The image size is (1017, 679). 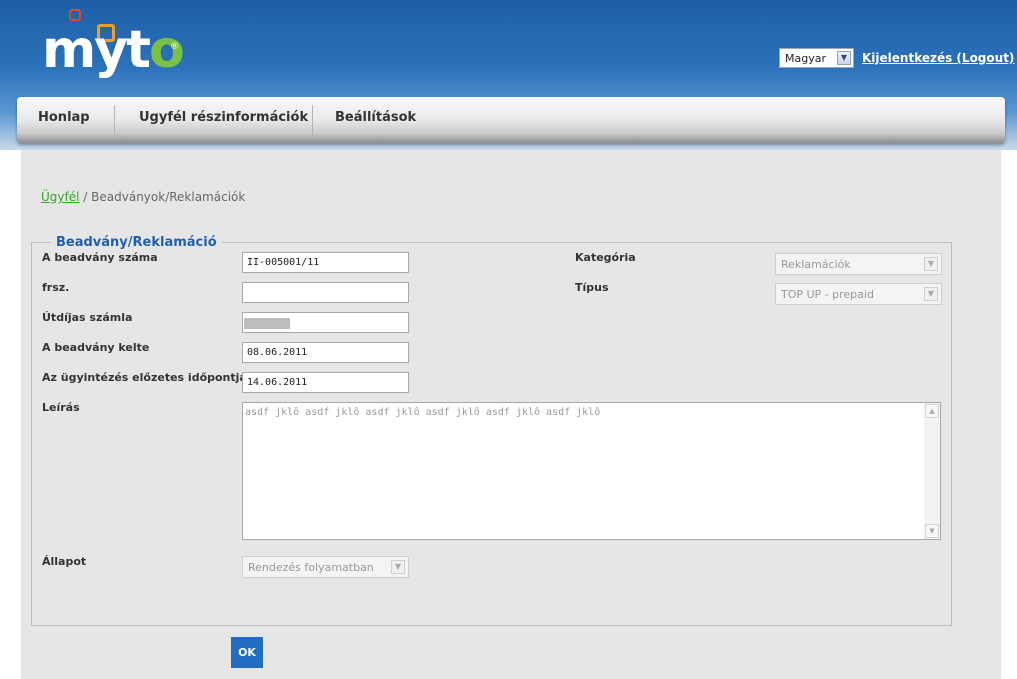 I want to click on label-toll-invoice: Útdíjas számla, so click(x=87, y=317).